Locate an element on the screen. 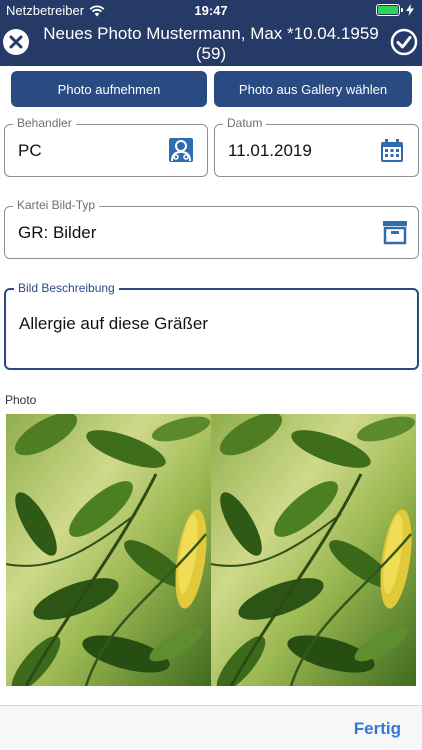 The width and height of the screenshot is (422, 750). kartei-bild-typ-value: GR: Bilder is located at coordinates (57, 232).